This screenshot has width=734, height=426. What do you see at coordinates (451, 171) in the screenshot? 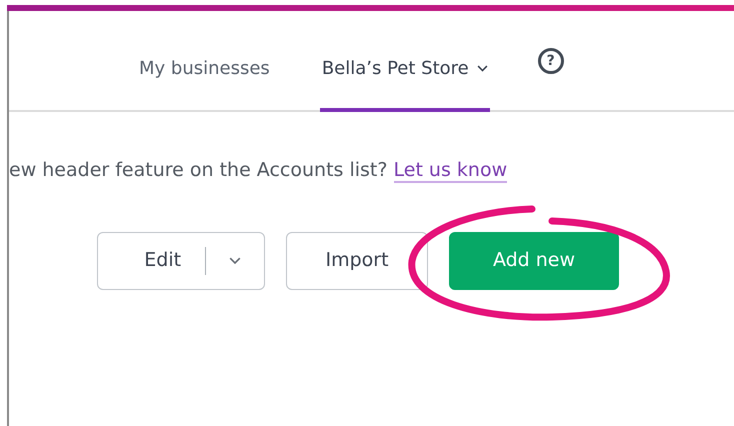
I see `feedback-link: Let us know` at bounding box center [451, 171].